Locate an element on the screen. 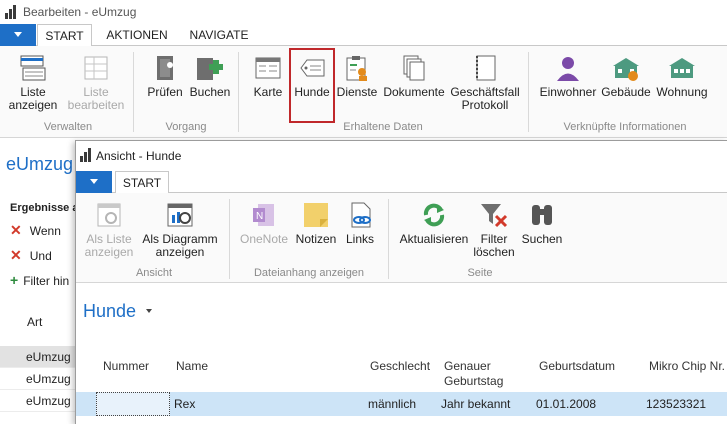 The image size is (727, 424). einwohner-button: Einwohner is located at coordinates (568, 76).